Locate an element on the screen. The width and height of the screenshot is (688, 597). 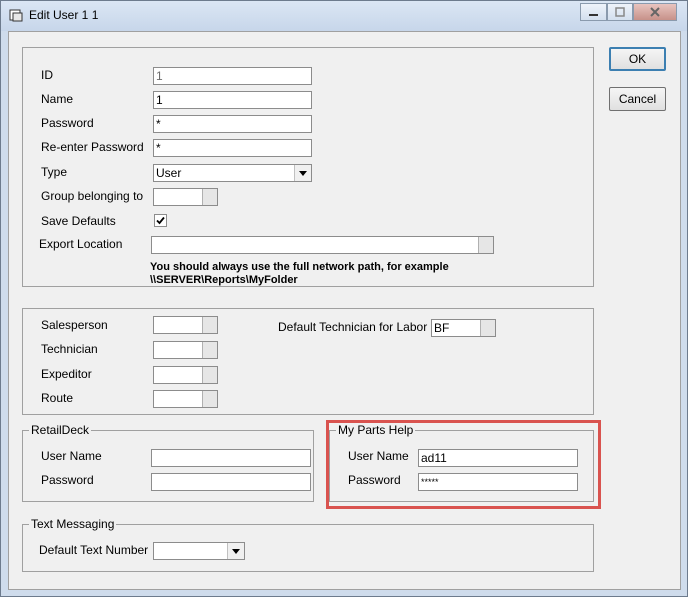
browse-knob-icon is located at coordinates (485, 245).